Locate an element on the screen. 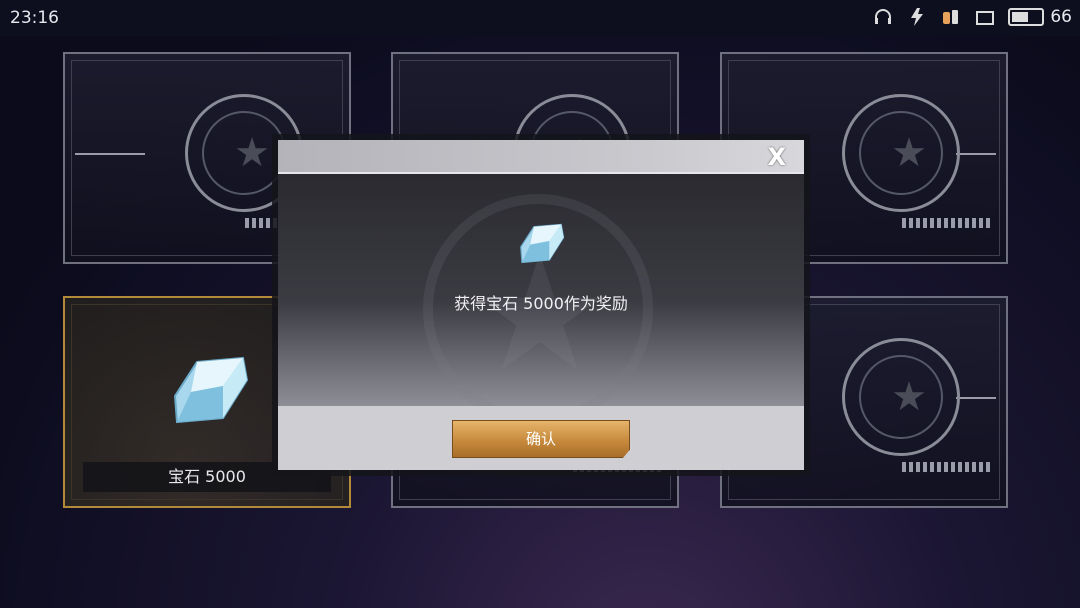  clock: 23:16 is located at coordinates (34, 18).